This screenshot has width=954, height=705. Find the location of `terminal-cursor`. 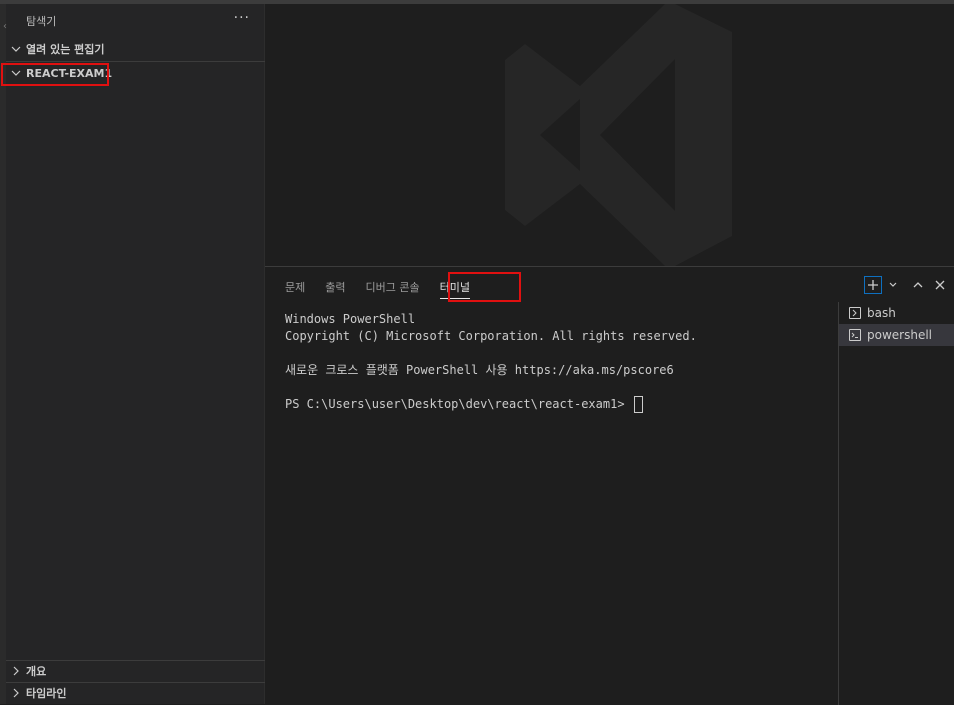

terminal-cursor is located at coordinates (638, 404).